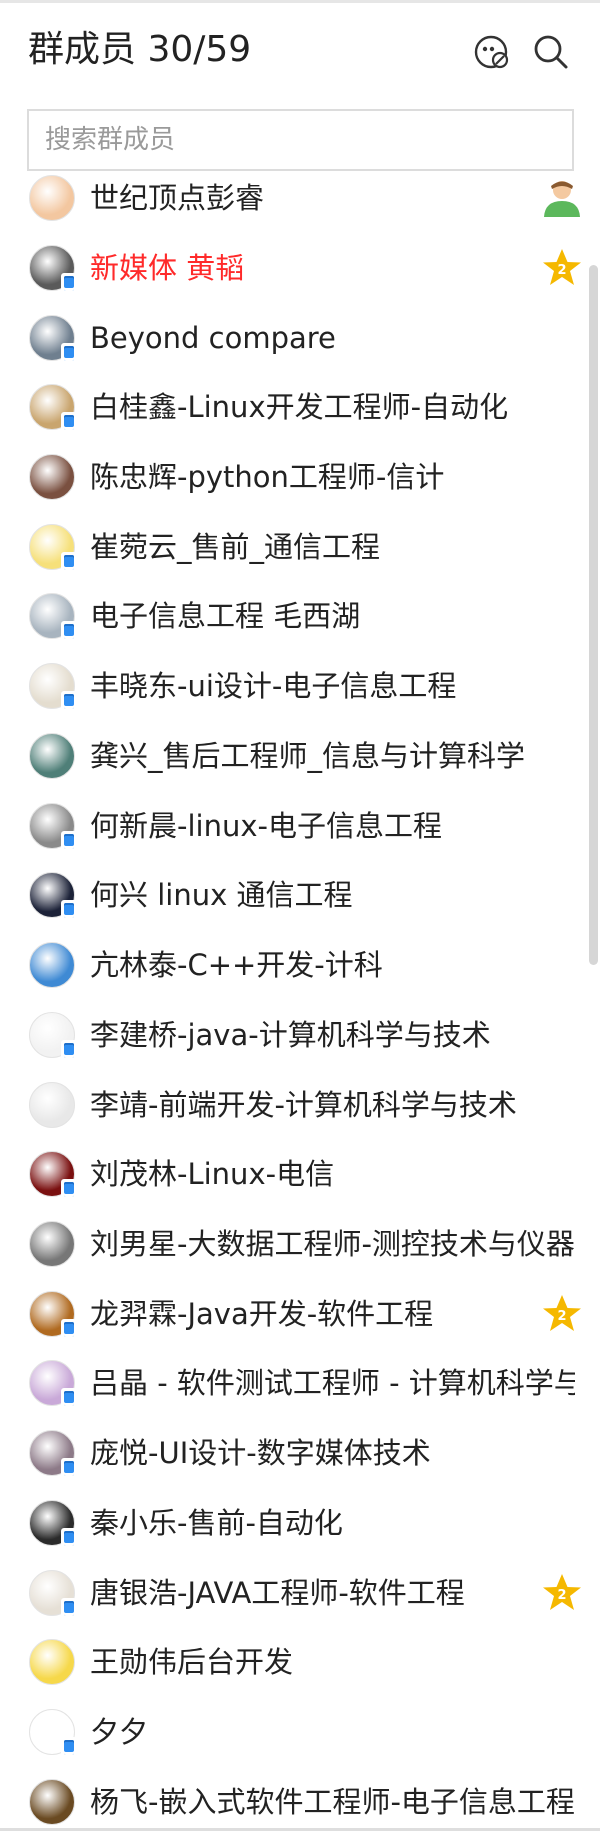 The width and height of the screenshot is (600, 1831). What do you see at coordinates (562, 198) in the screenshot?
I see `group-owner-icon` at bounding box center [562, 198].